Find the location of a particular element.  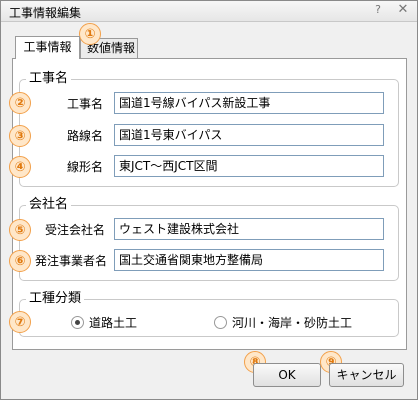

tab-project-info-label: 工事情報 is located at coordinates (47, 47).